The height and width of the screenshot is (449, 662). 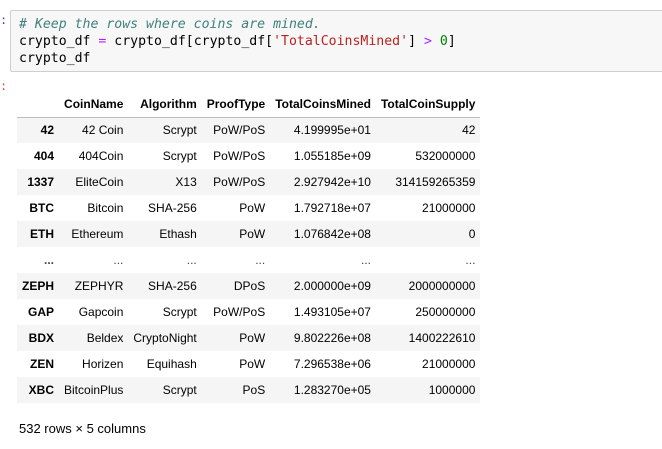 What do you see at coordinates (99, 286) in the screenshot?
I see `table-cell: ZEPHYR` at bounding box center [99, 286].